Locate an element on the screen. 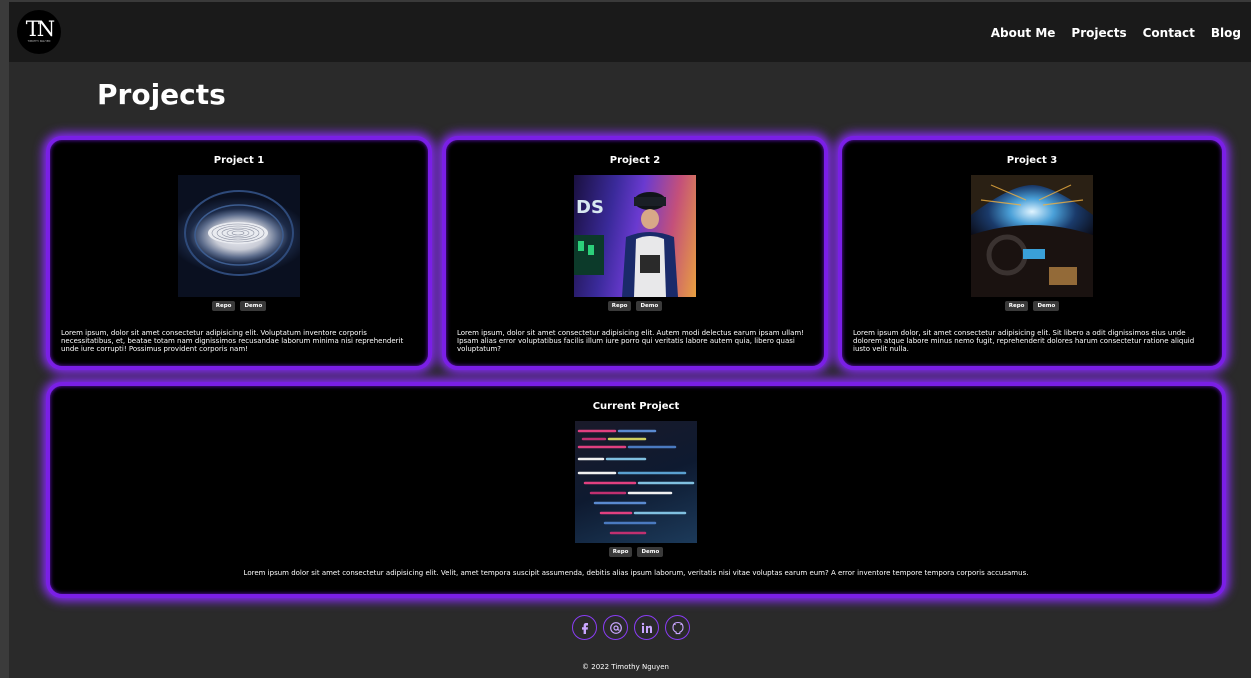 Image resolution: width=1251 pixels, height=678 pixels. project-title: Project 2 is located at coordinates (635, 160).